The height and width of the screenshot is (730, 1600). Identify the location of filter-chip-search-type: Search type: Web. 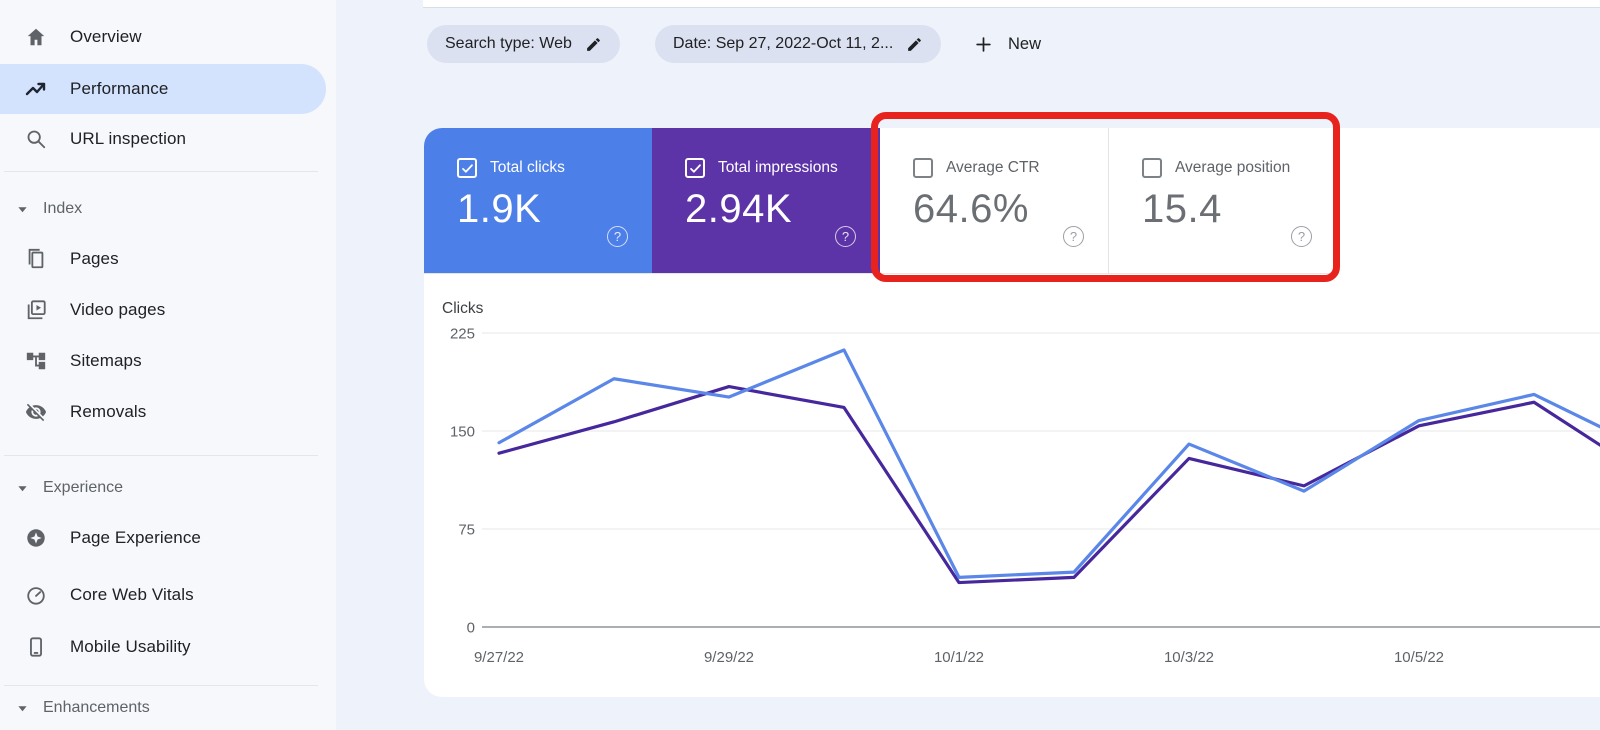
(523, 44).